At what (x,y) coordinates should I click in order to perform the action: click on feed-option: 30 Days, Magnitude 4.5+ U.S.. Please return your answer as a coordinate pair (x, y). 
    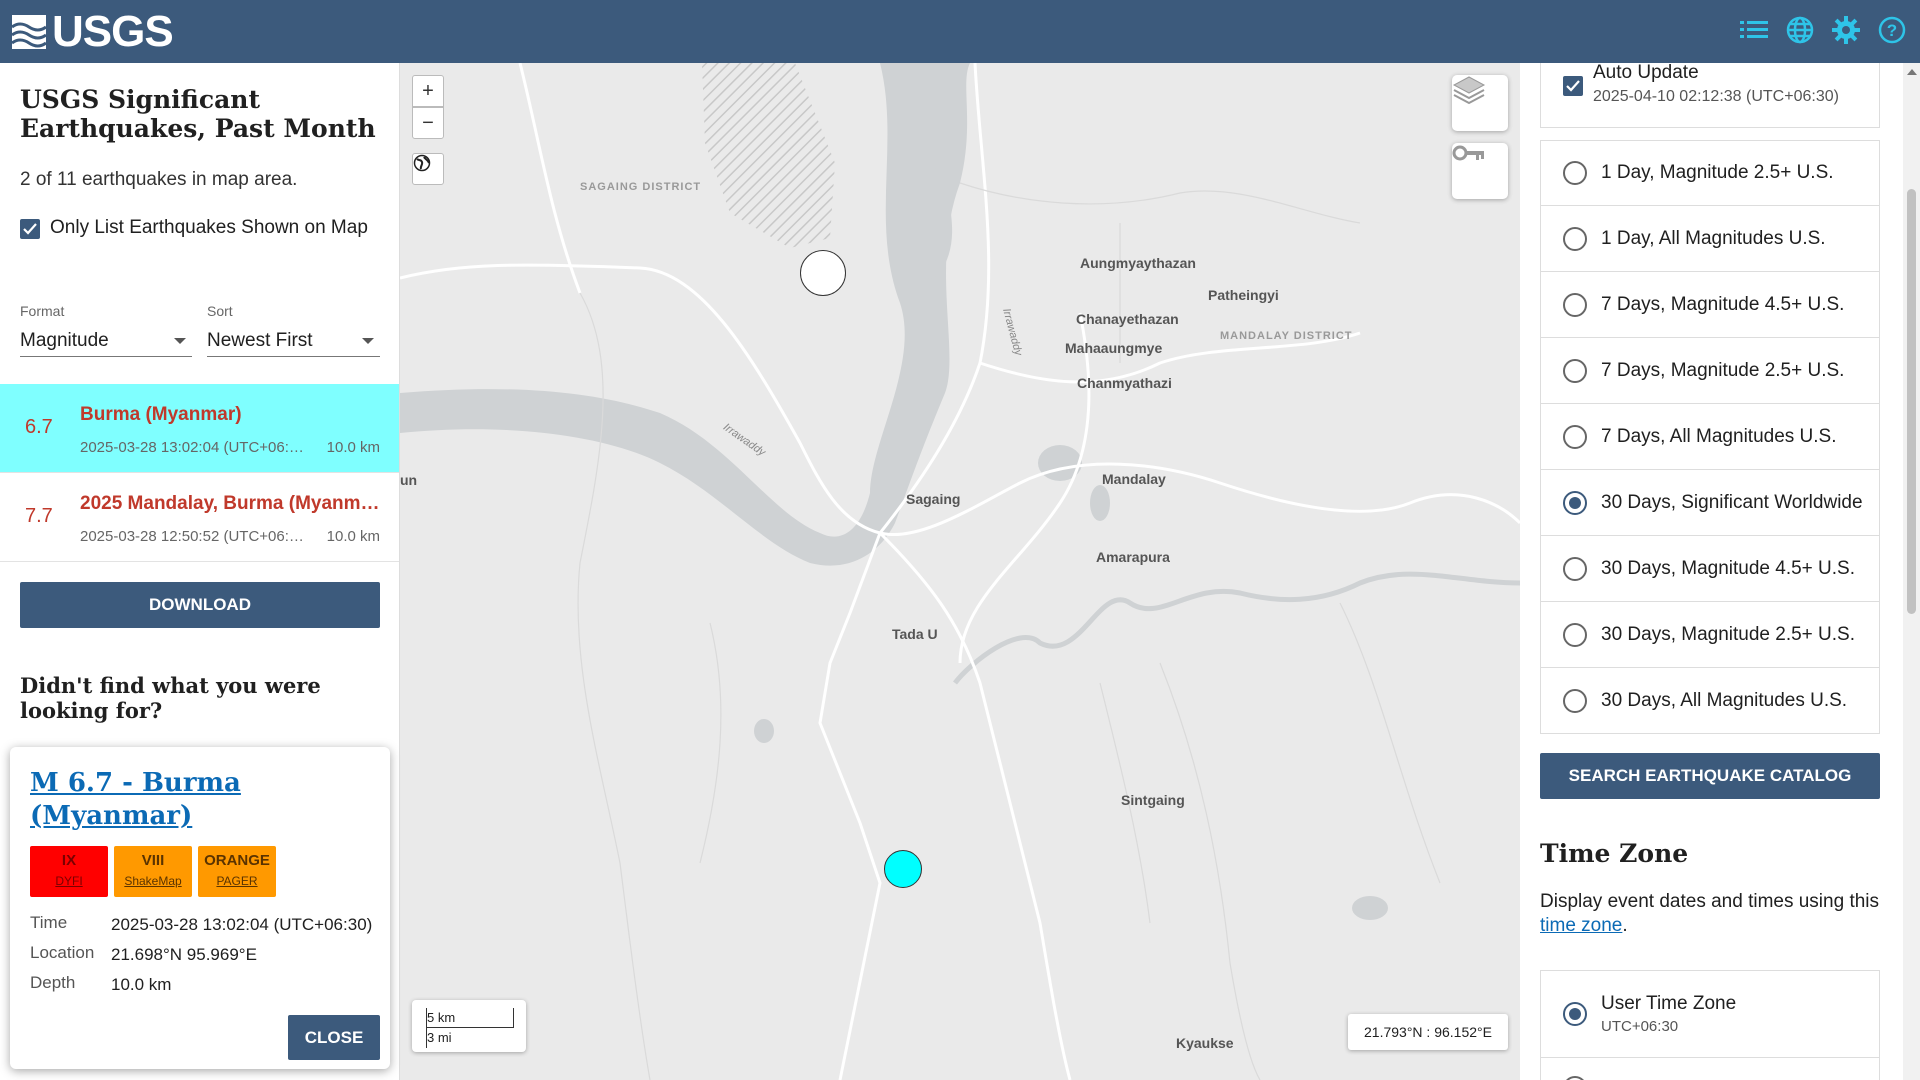
    Looking at the image, I should click on (1710, 569).